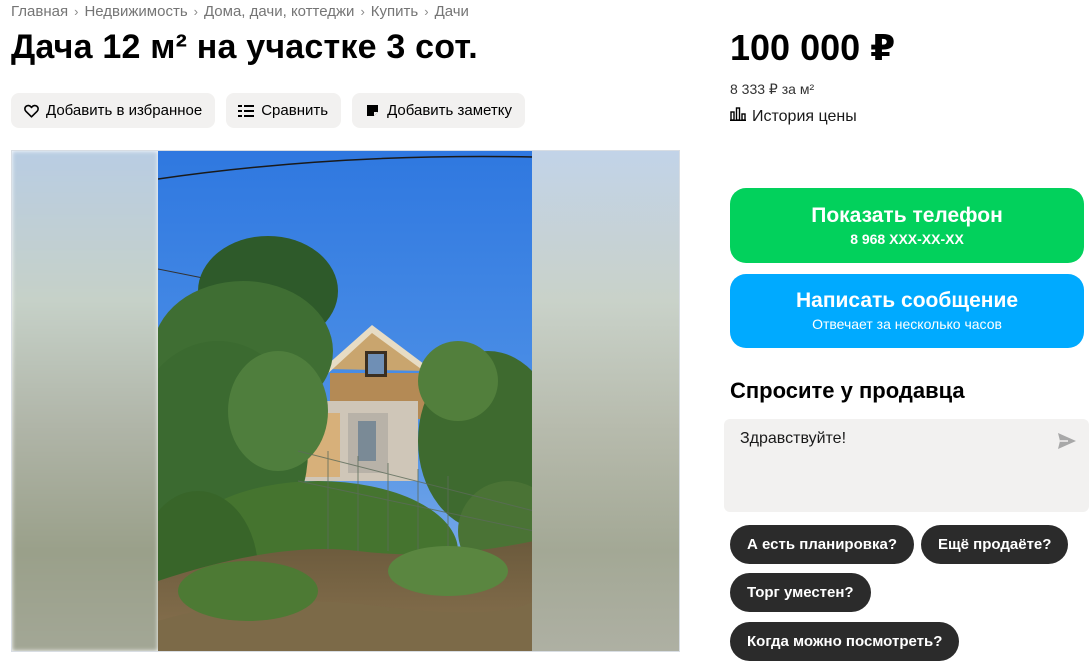  I want to click on compare-button: Сравнить, so click(284, 110).